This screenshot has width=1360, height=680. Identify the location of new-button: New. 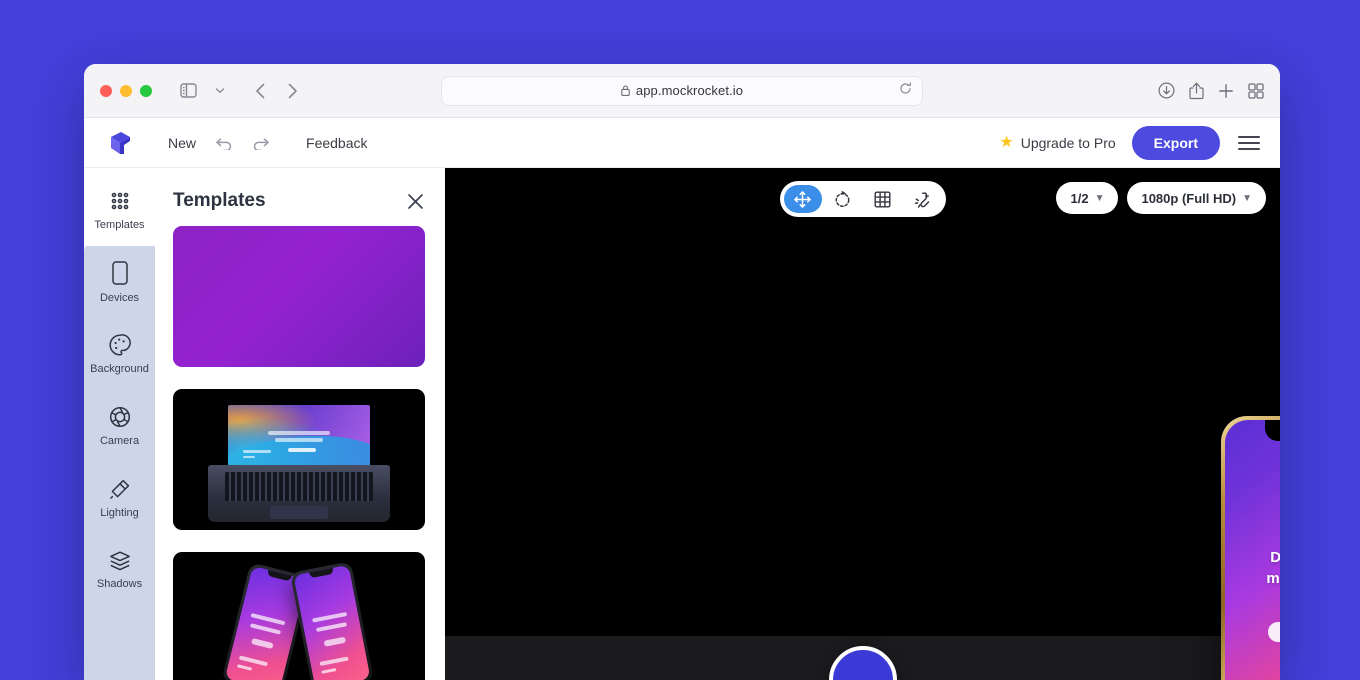
(182, 143).